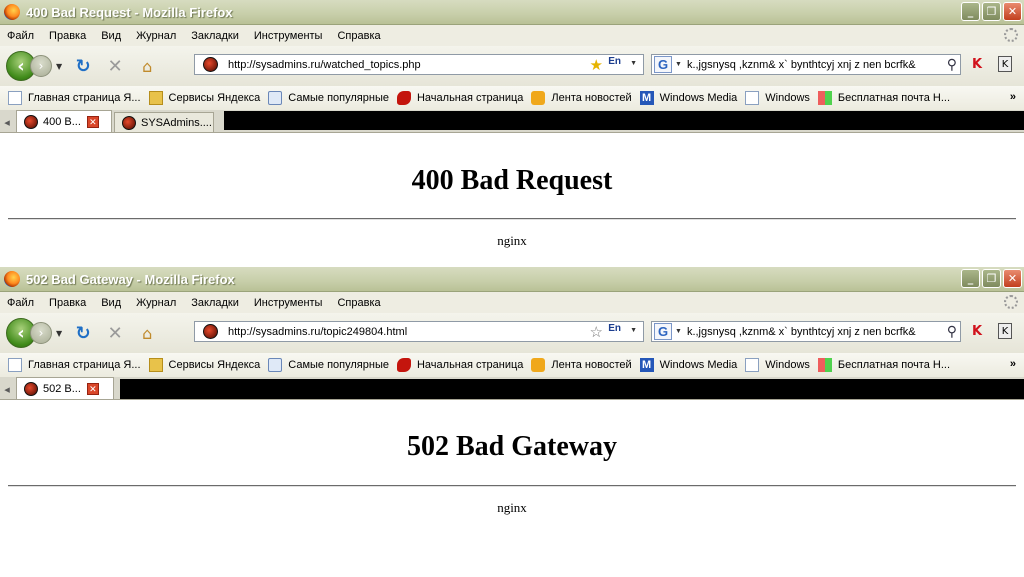 The width and height of the screenshot is (1024, 577). Describe the element at coordinates (64, 121) in the screenshot. I see `tab-active: 400 B... ✕` at that location.